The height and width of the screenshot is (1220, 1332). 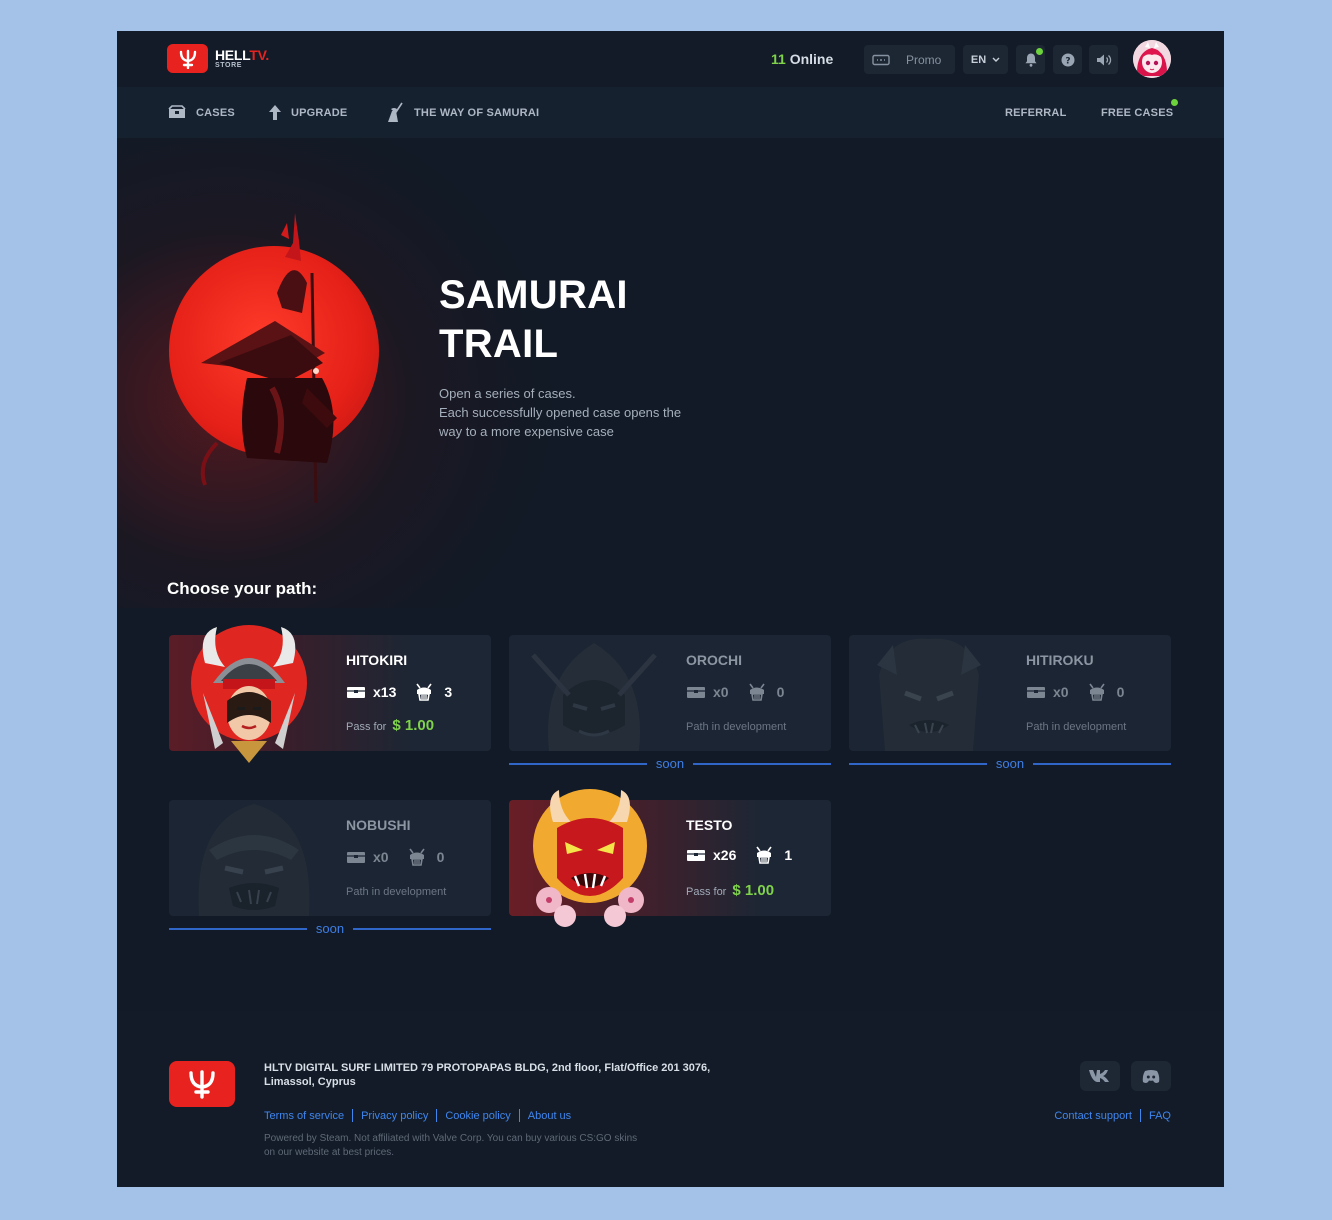 I want to click on discord-icon, so click(x=1151, y=1076).